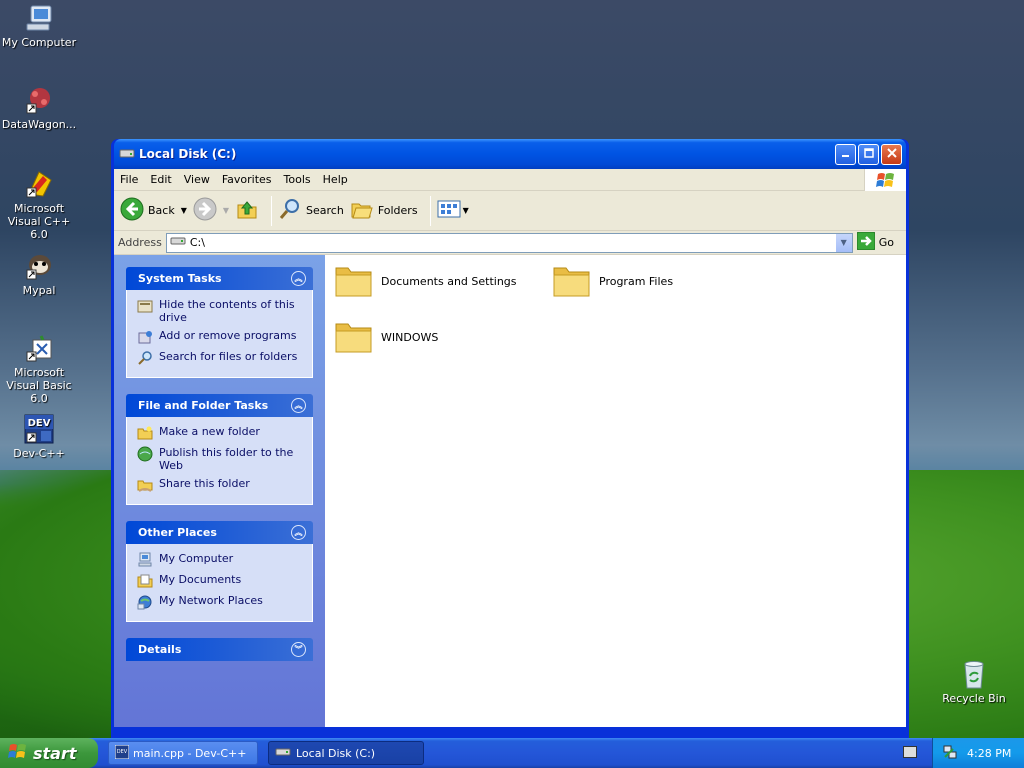 This screenshot has width=1024, height=768. What do you see at coordinates (336, 753) in the screenshot?
I see `taskbar-item-label: Local Disk (C:)` at bounding box center [336, 753].